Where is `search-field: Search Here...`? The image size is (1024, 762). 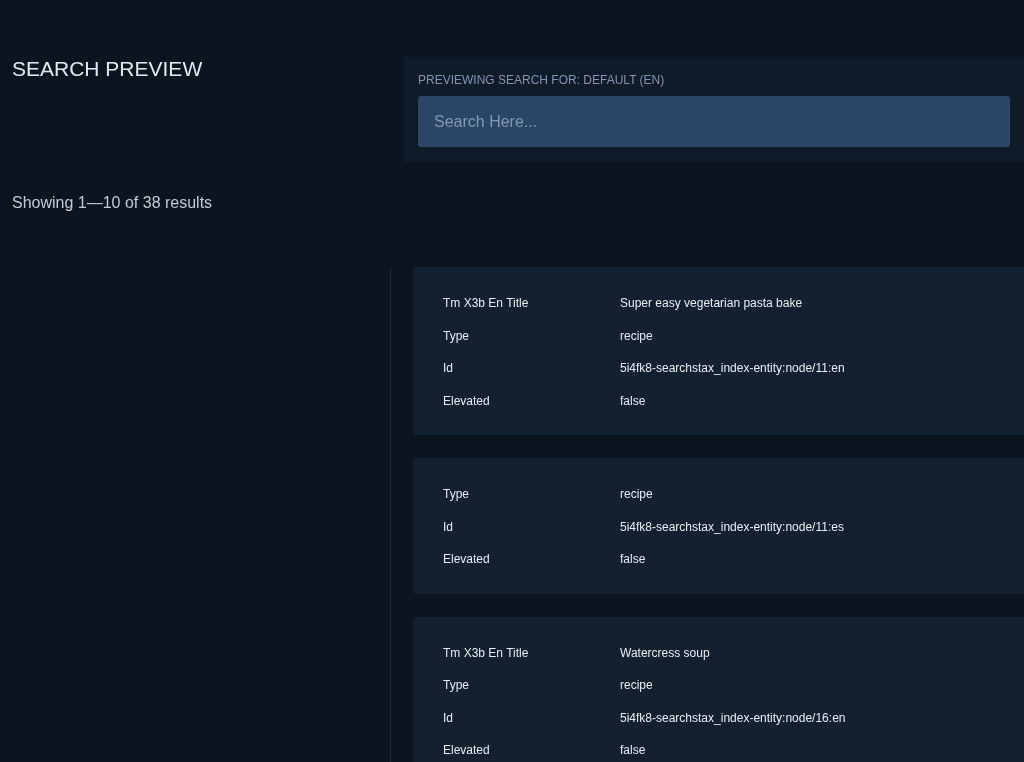
search-field: Search Here... is located at coordinates (714, 121).